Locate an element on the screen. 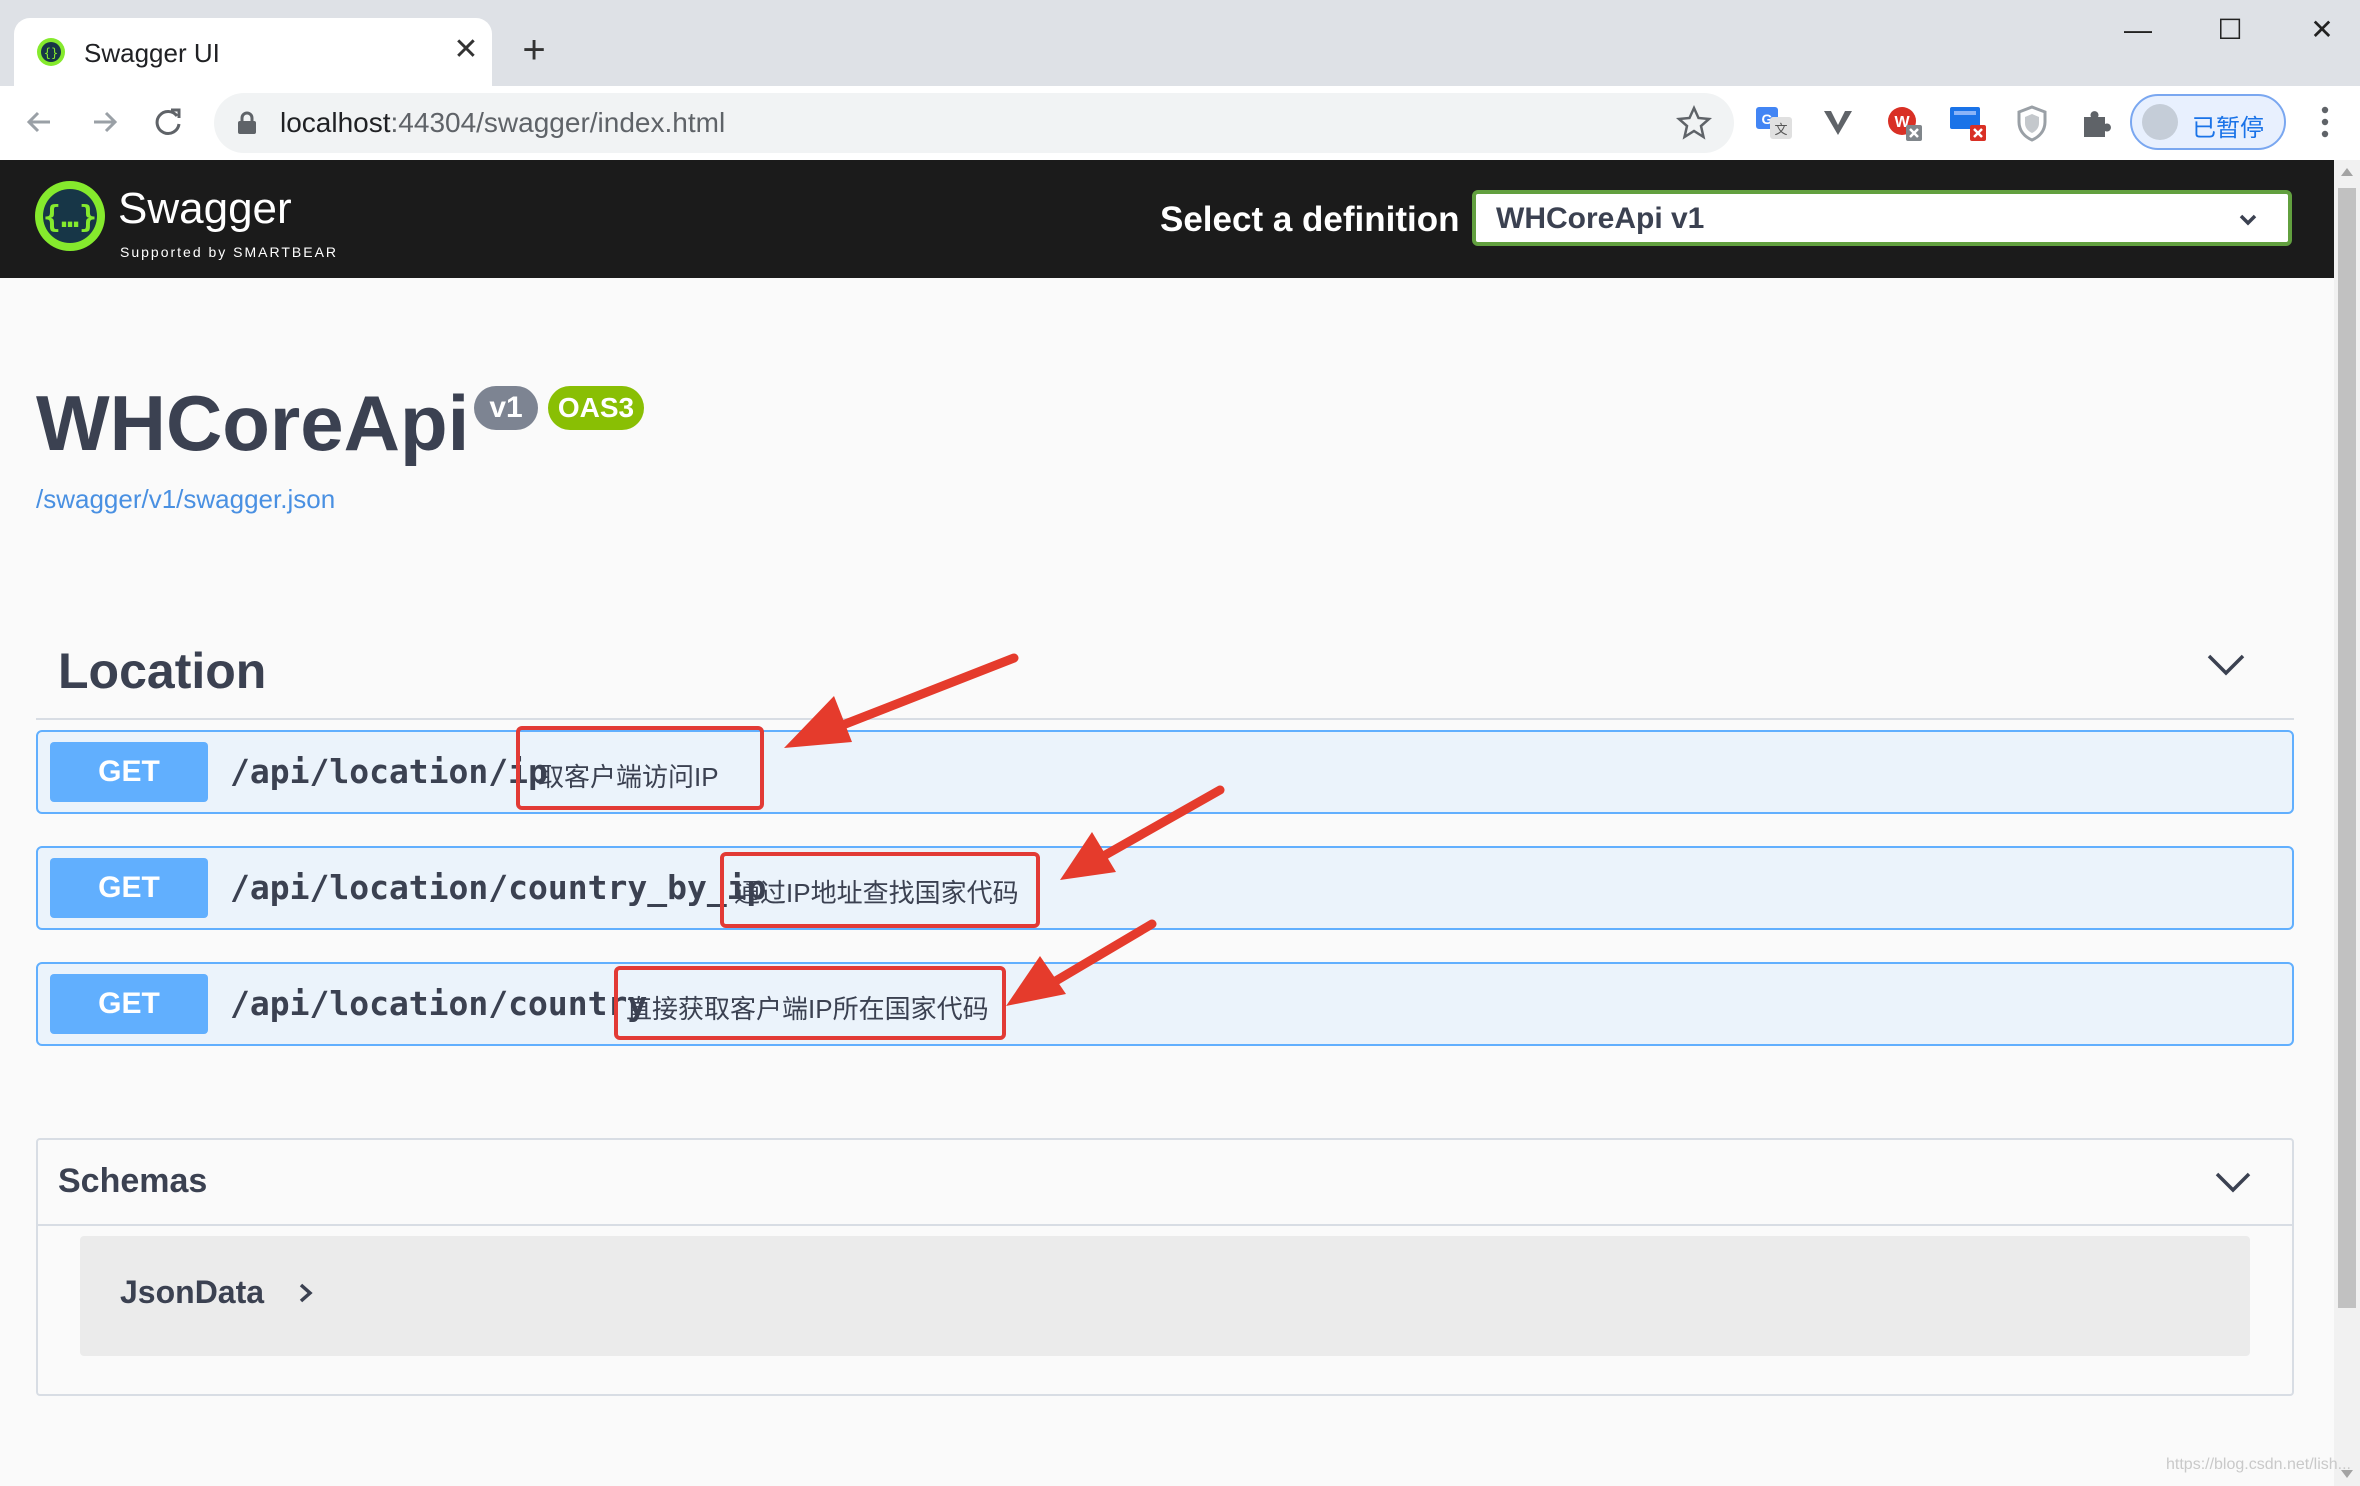 The width and height of the screenshot is (2360, 1486). lock-icon is located at coordinates (247, 122).